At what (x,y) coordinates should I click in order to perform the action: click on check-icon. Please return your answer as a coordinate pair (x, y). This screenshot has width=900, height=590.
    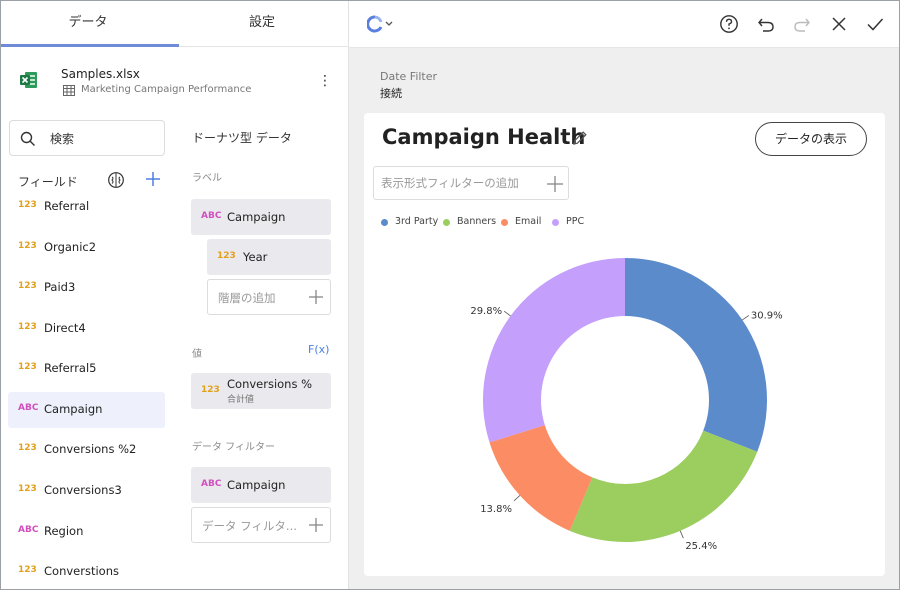
    Looking at the image, I should click on (875, 24).